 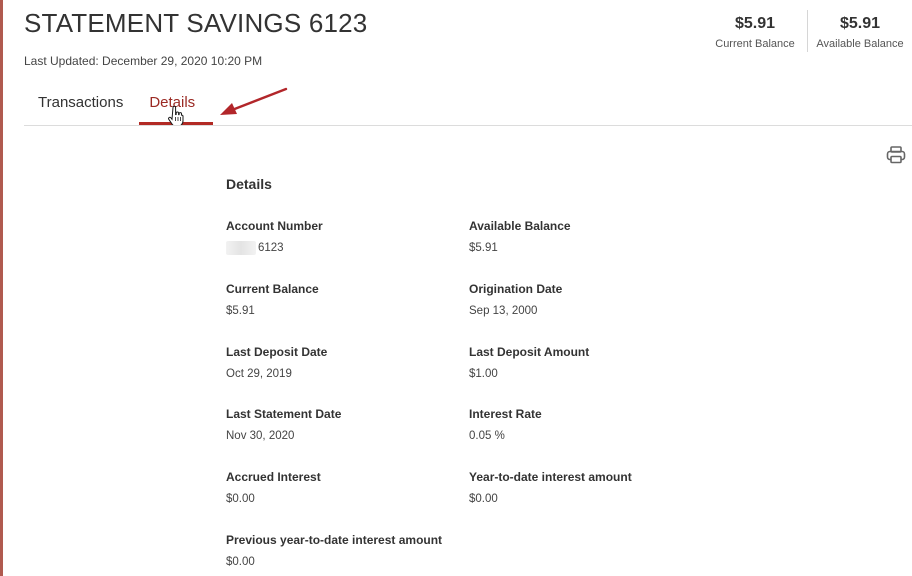 I want to click on field-value: 0.05 %, so click(x=487, y=436).